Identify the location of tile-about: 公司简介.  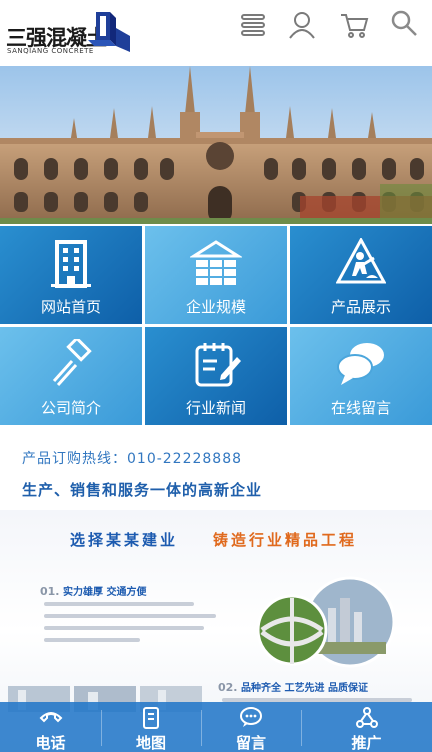
(71, 376).